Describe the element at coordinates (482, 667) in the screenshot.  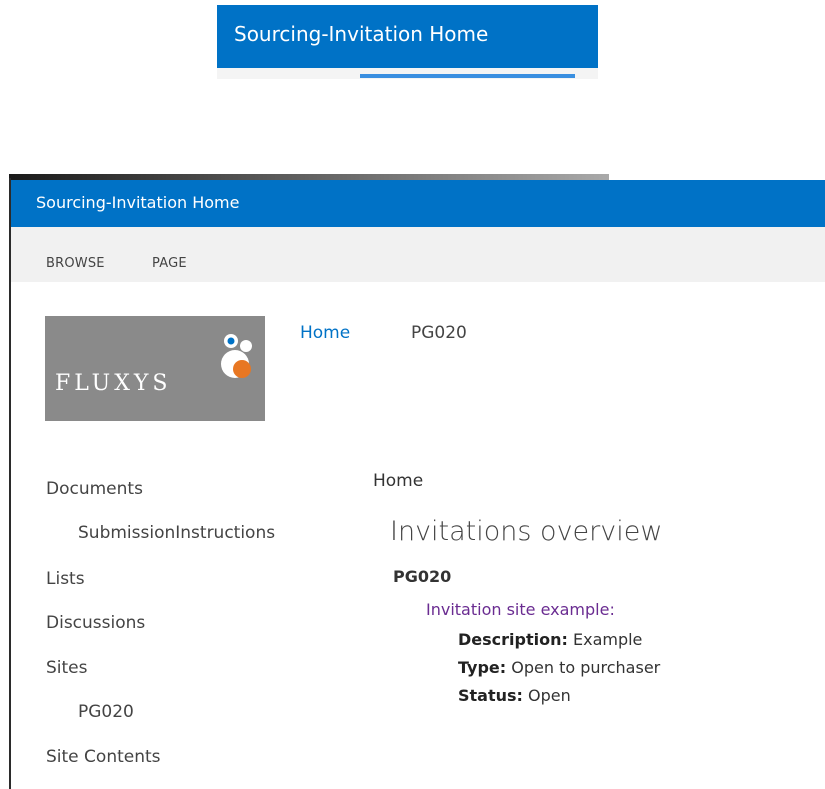
I see `detail-label: Type:` at that location.